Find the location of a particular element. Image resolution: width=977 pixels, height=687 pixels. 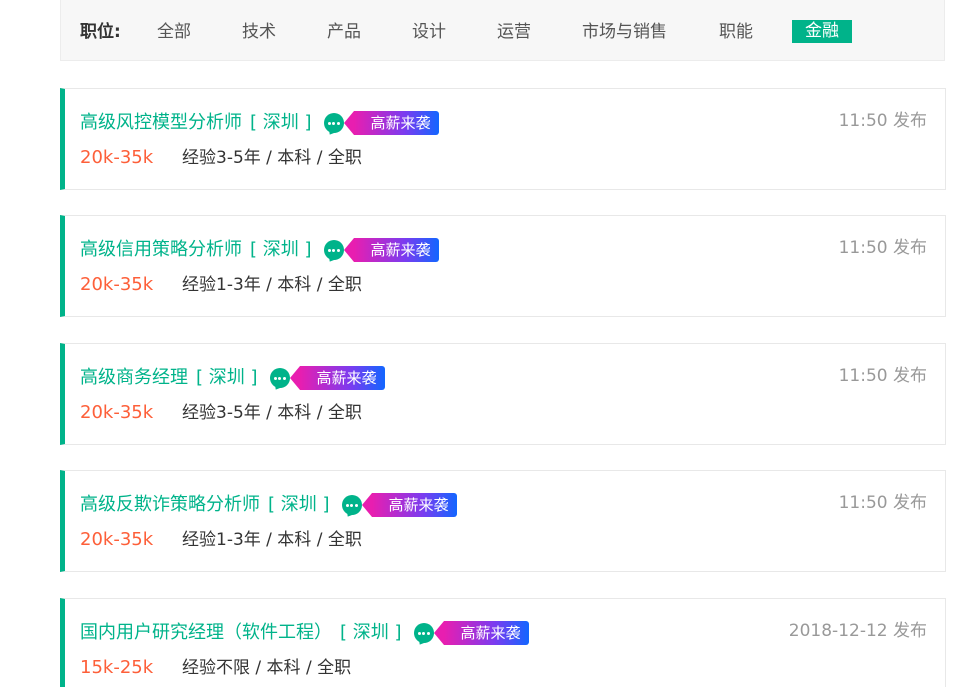

job-title-row: 高级风控模型分析师 [ 深圳 ] 高薪来袭 is located at coordinates (259, 123).